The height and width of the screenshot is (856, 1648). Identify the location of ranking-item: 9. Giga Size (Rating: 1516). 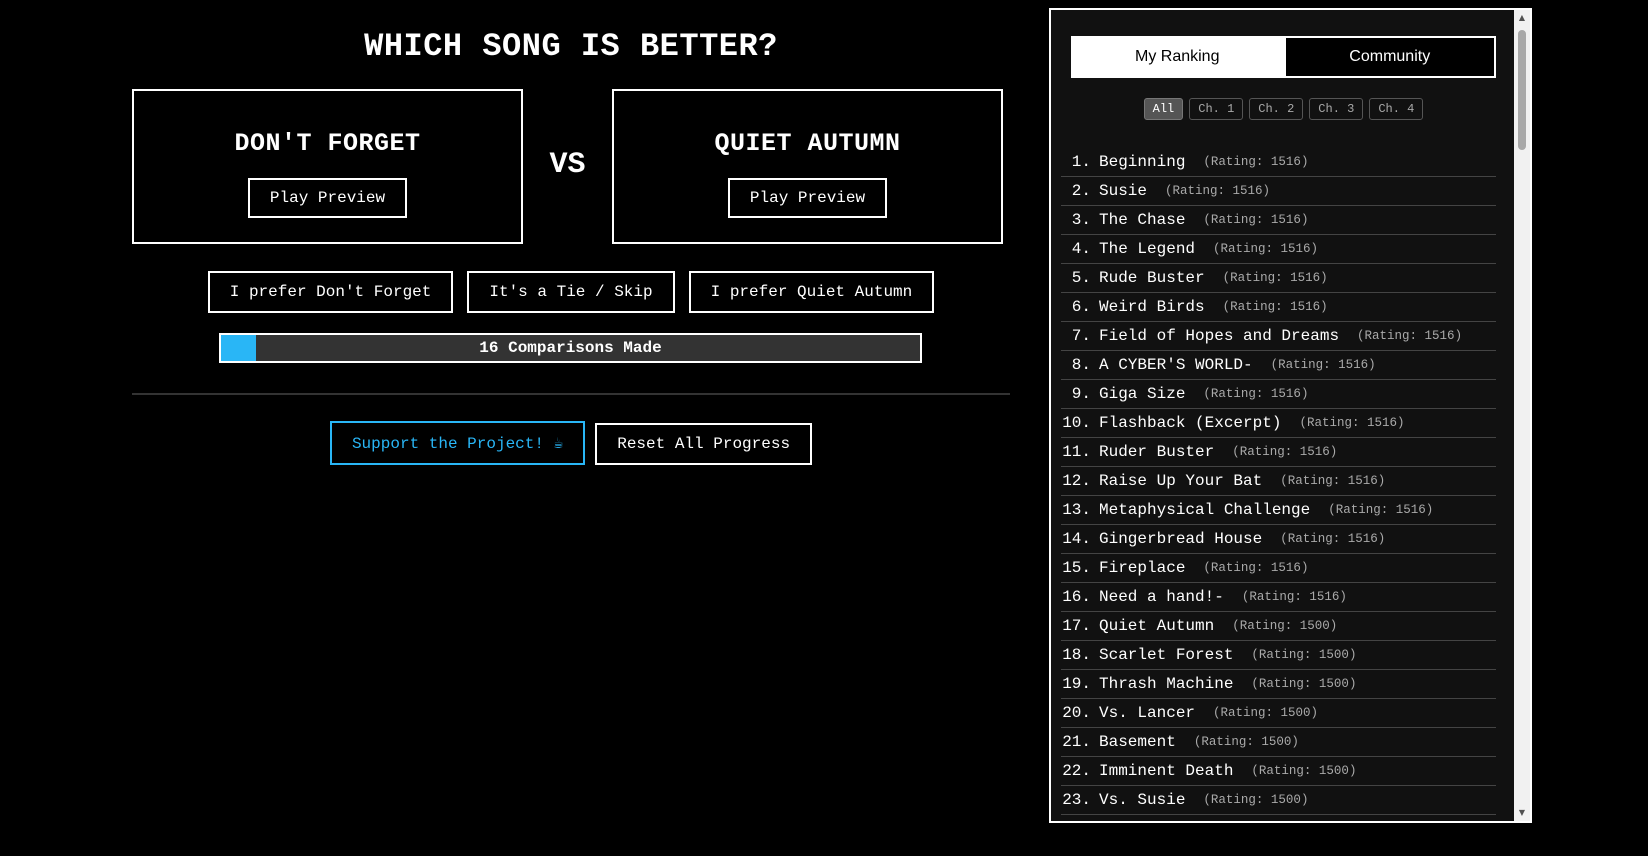
(1278, 394).